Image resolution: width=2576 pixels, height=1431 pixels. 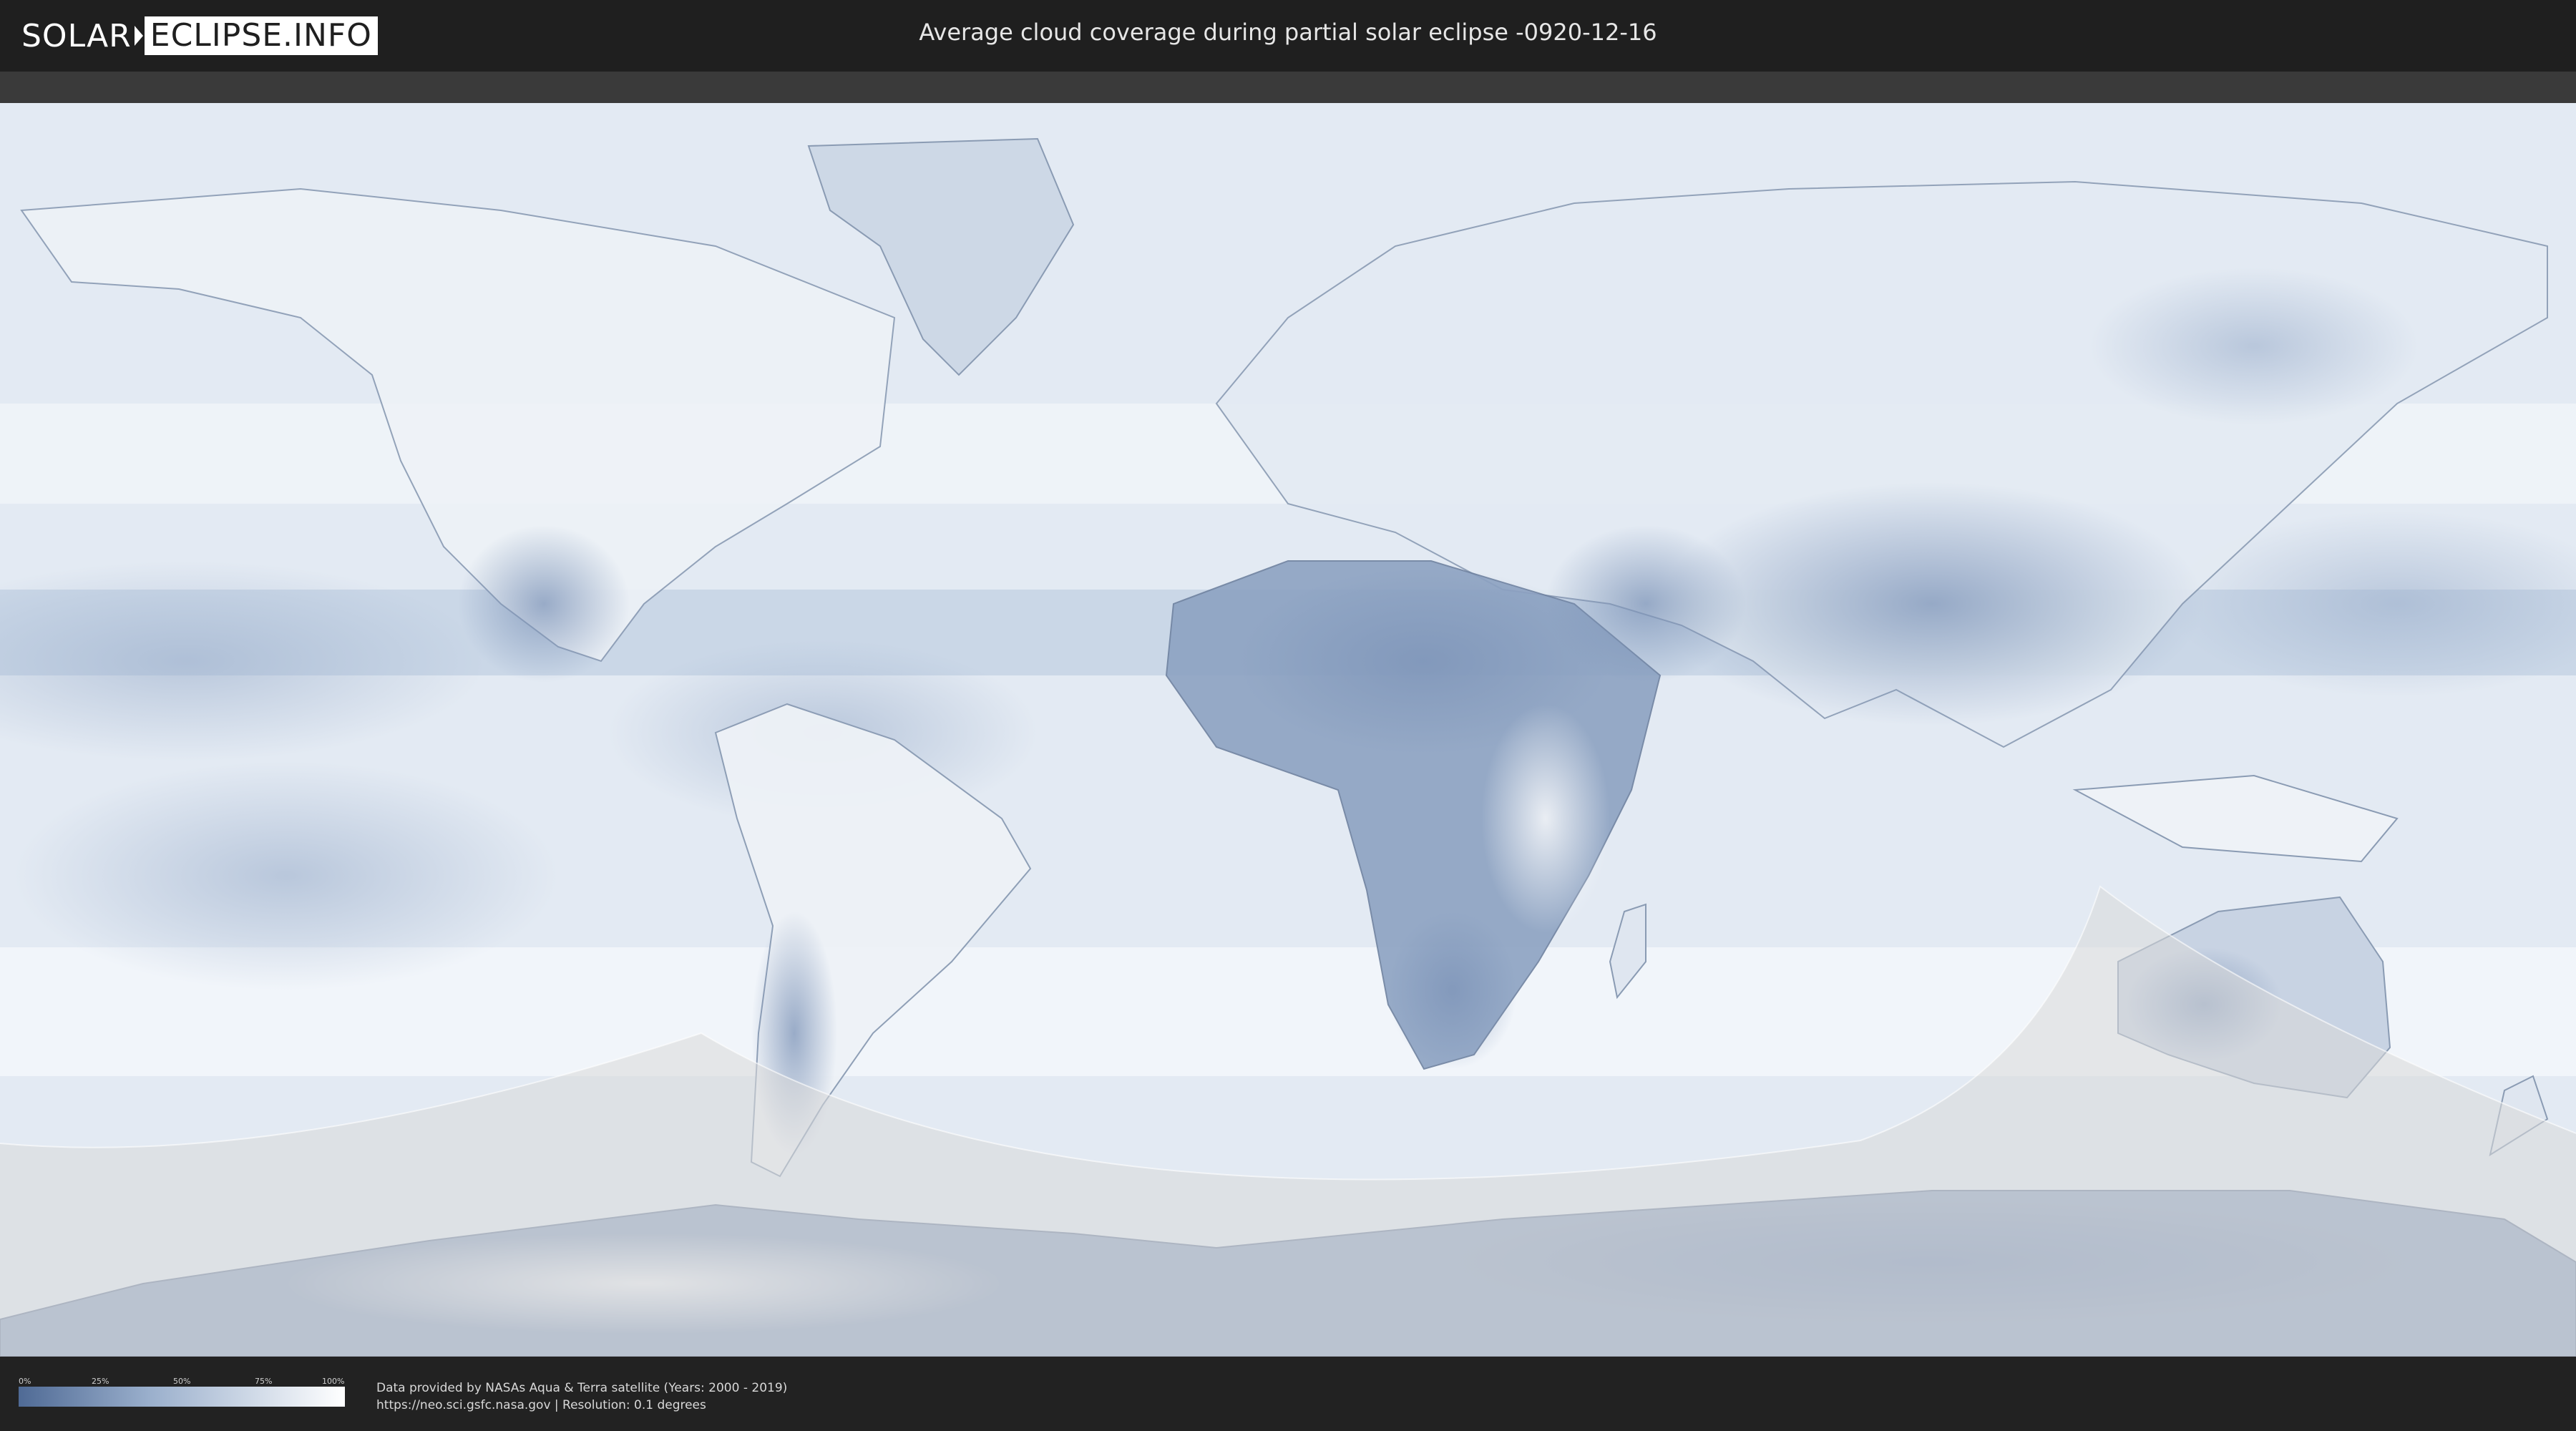 I want to click on arabia-clear-area, so click(x=1646, y=604).